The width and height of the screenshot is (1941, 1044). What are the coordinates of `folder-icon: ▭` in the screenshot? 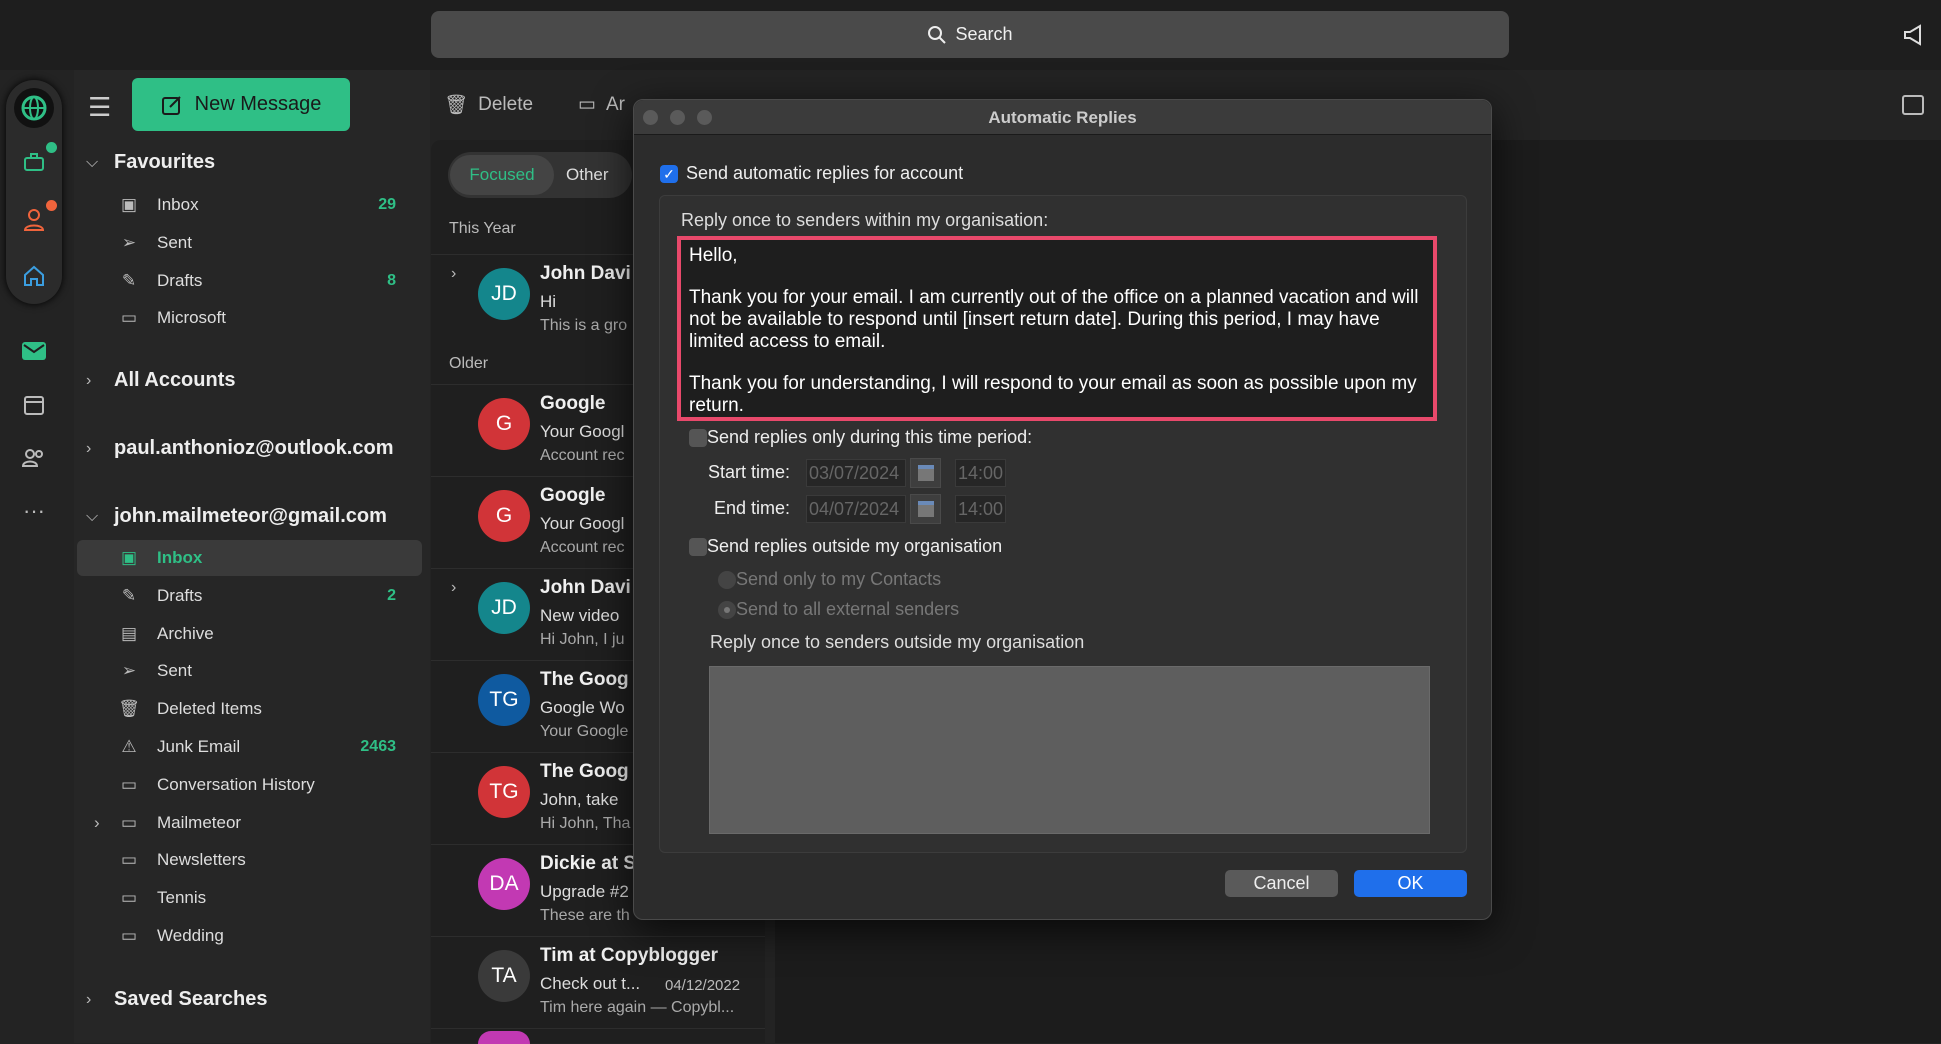 It's located at (129, 898).